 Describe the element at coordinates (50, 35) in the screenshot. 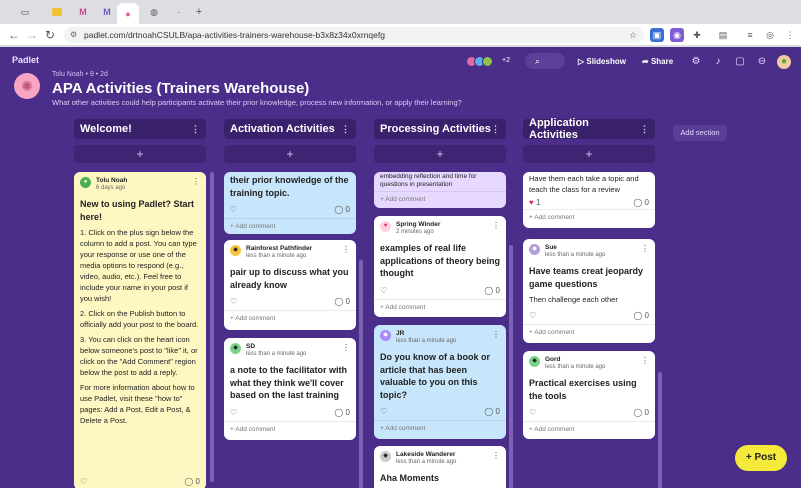

I see `reload-icon: ↻` at that location.